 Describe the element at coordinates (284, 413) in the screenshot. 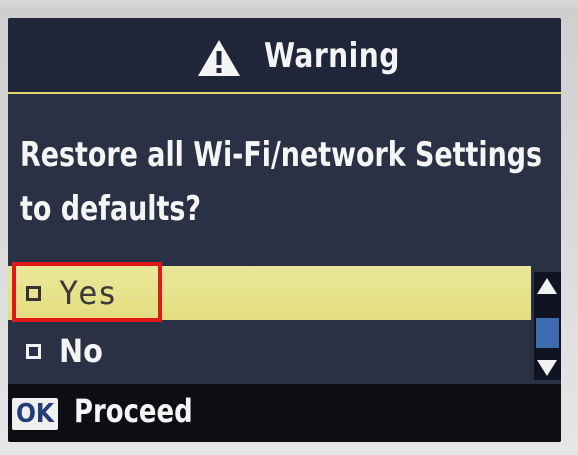

I see `footer-bar: OK Proceed` at that location.